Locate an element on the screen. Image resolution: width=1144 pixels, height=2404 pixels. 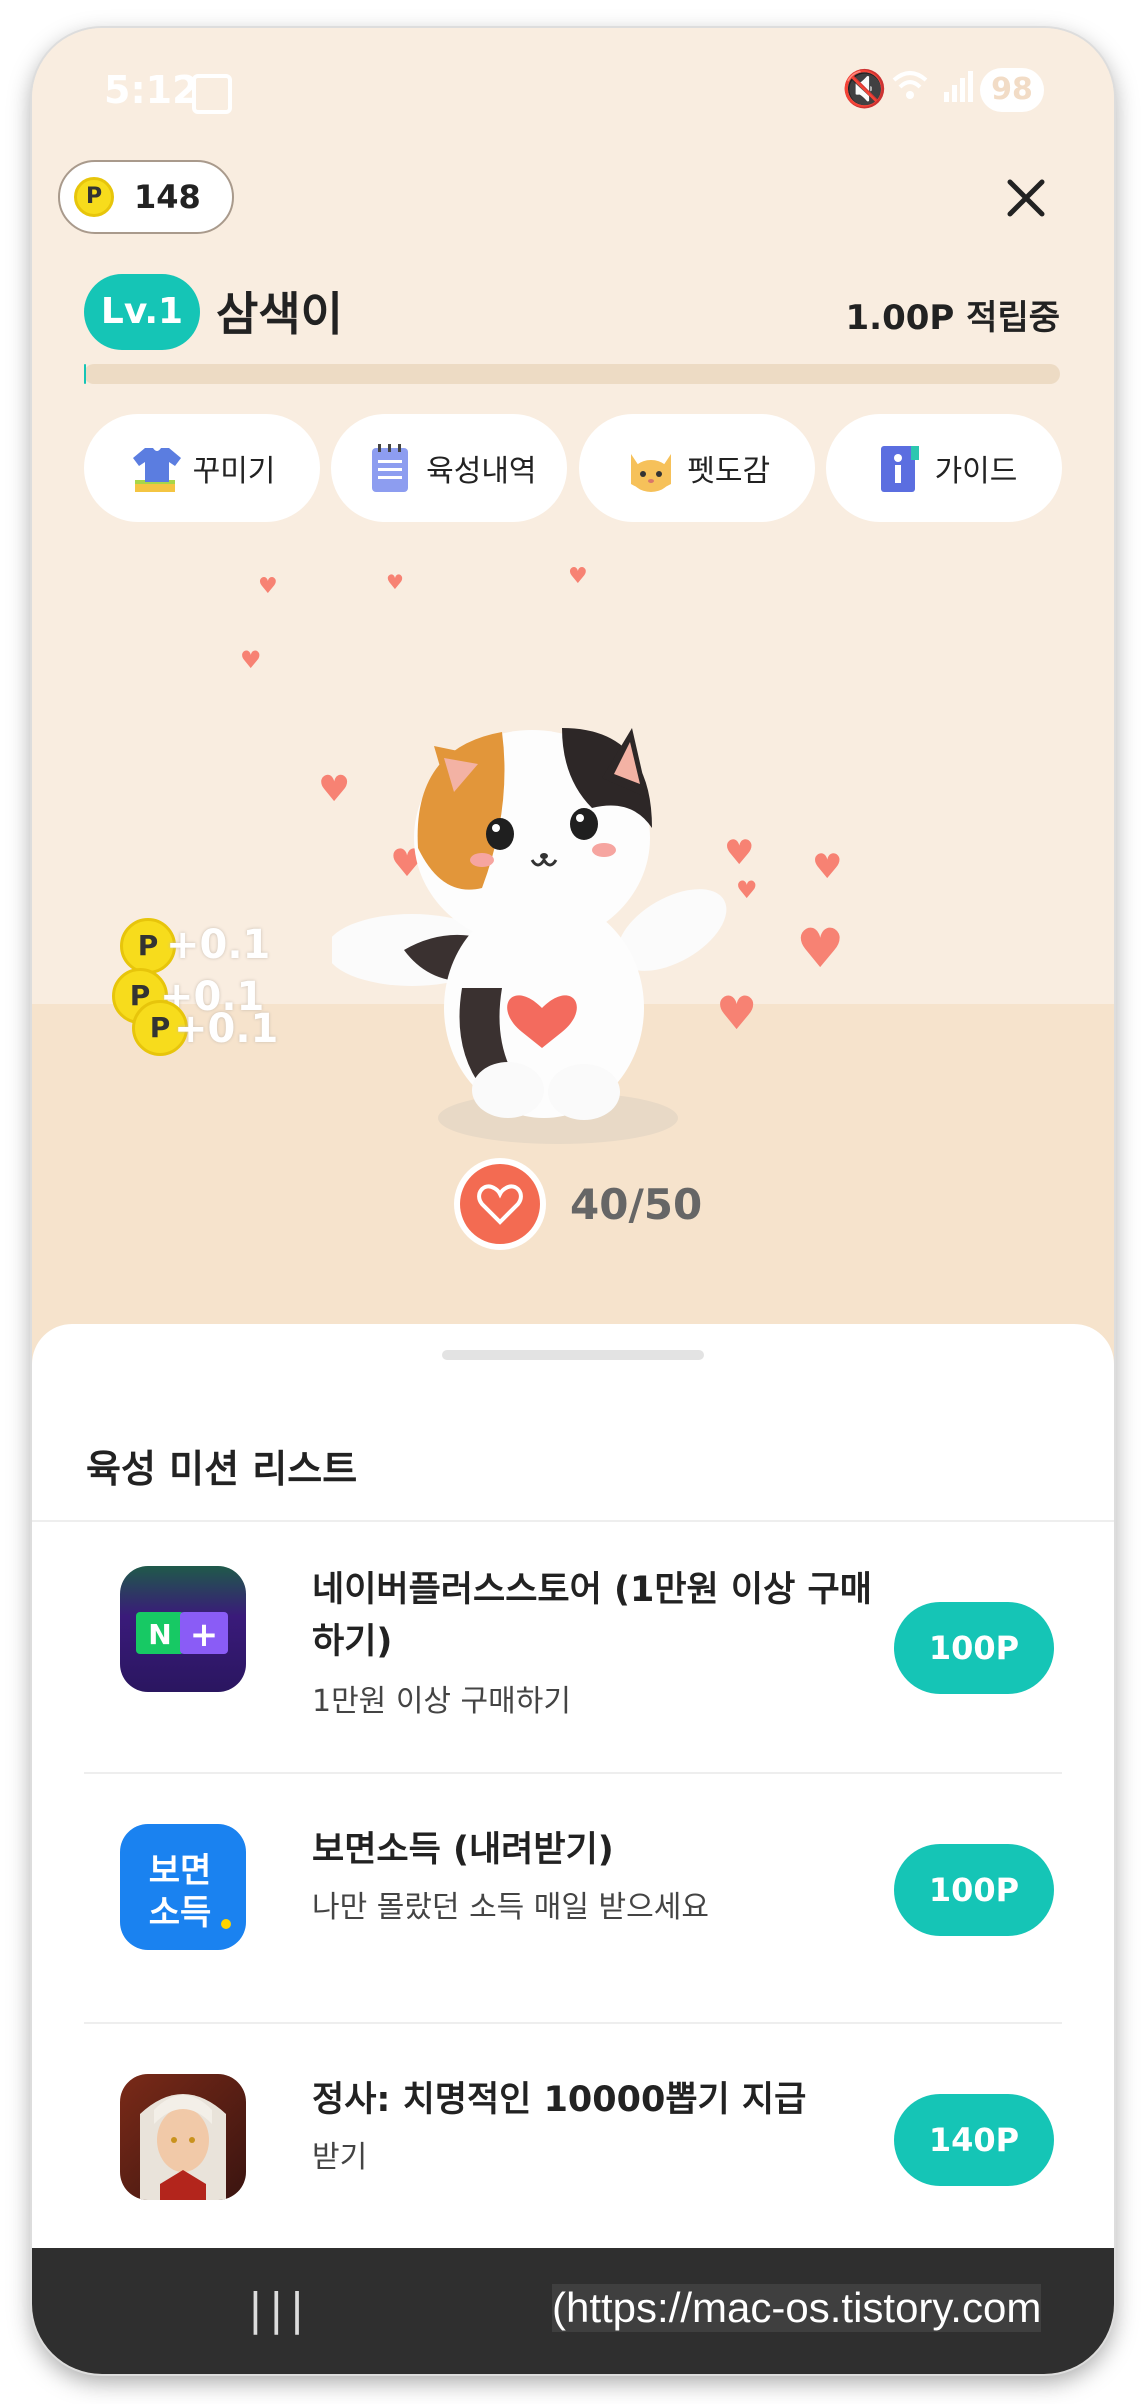
mission-name: 보면소득 (내려받기) is located at coordinates (463, 1850).